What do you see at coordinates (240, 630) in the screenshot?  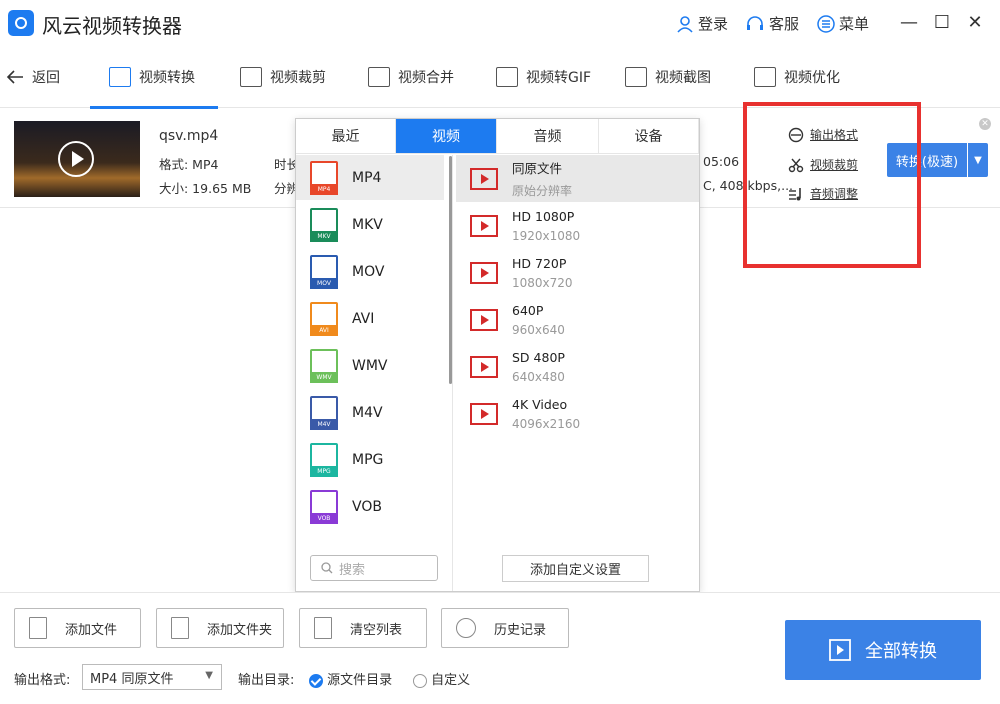 I see `add-folder-label: 添加文件夹` at bounding box center [240, 630].